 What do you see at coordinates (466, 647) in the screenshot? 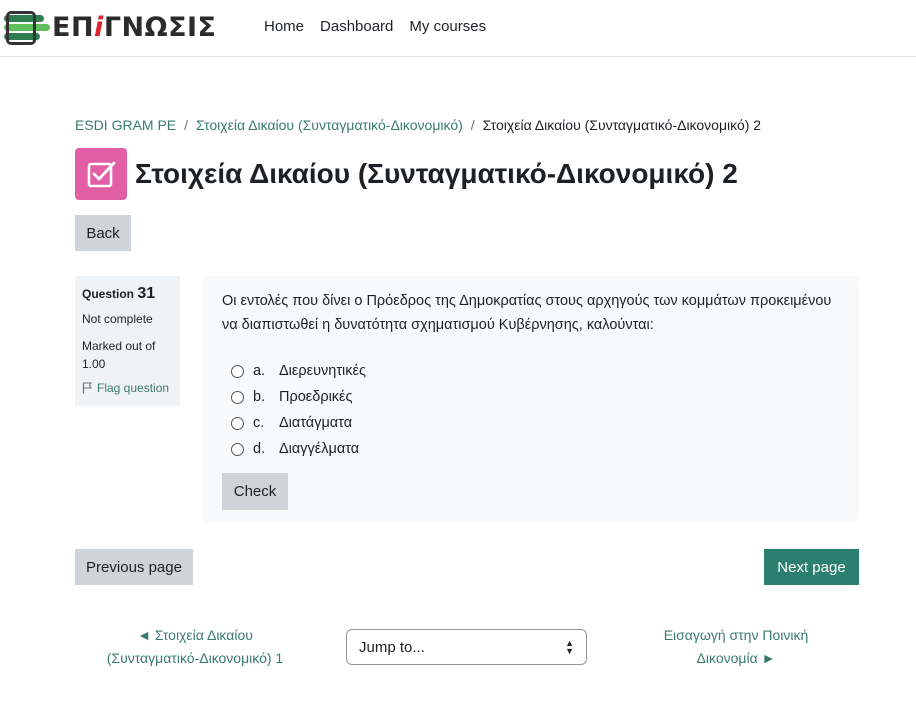
I see `jump-to-select: Jump to... ▲ ▼` at bounding box center [466, 647].